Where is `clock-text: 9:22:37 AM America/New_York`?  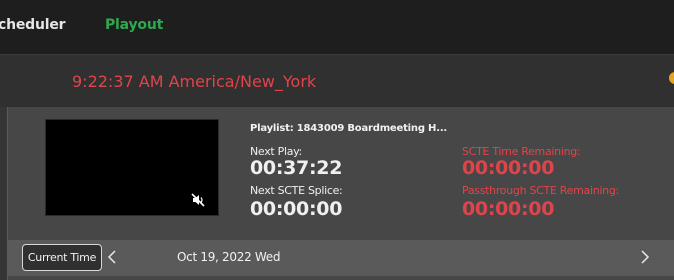
clock-text: 9:22:37 AM America/New_York is located at coordinates (194, 81).